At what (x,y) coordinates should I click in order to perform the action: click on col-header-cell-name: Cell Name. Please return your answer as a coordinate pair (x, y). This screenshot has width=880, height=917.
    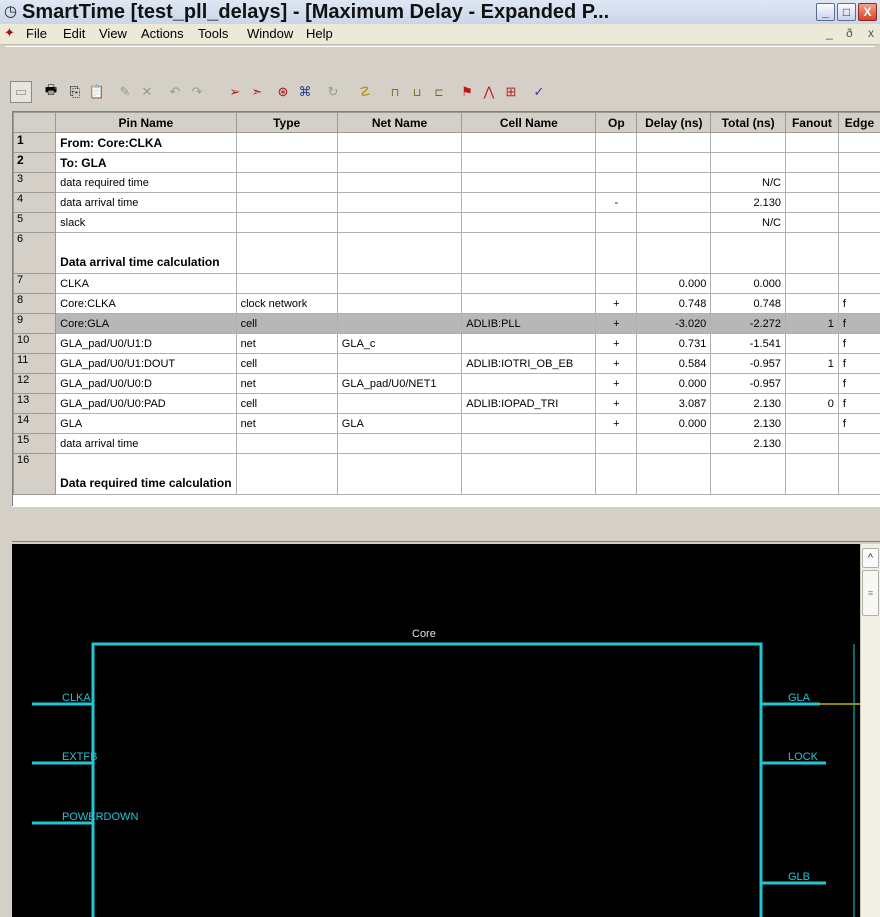
    Looking at the image, I should click on (529, 122).